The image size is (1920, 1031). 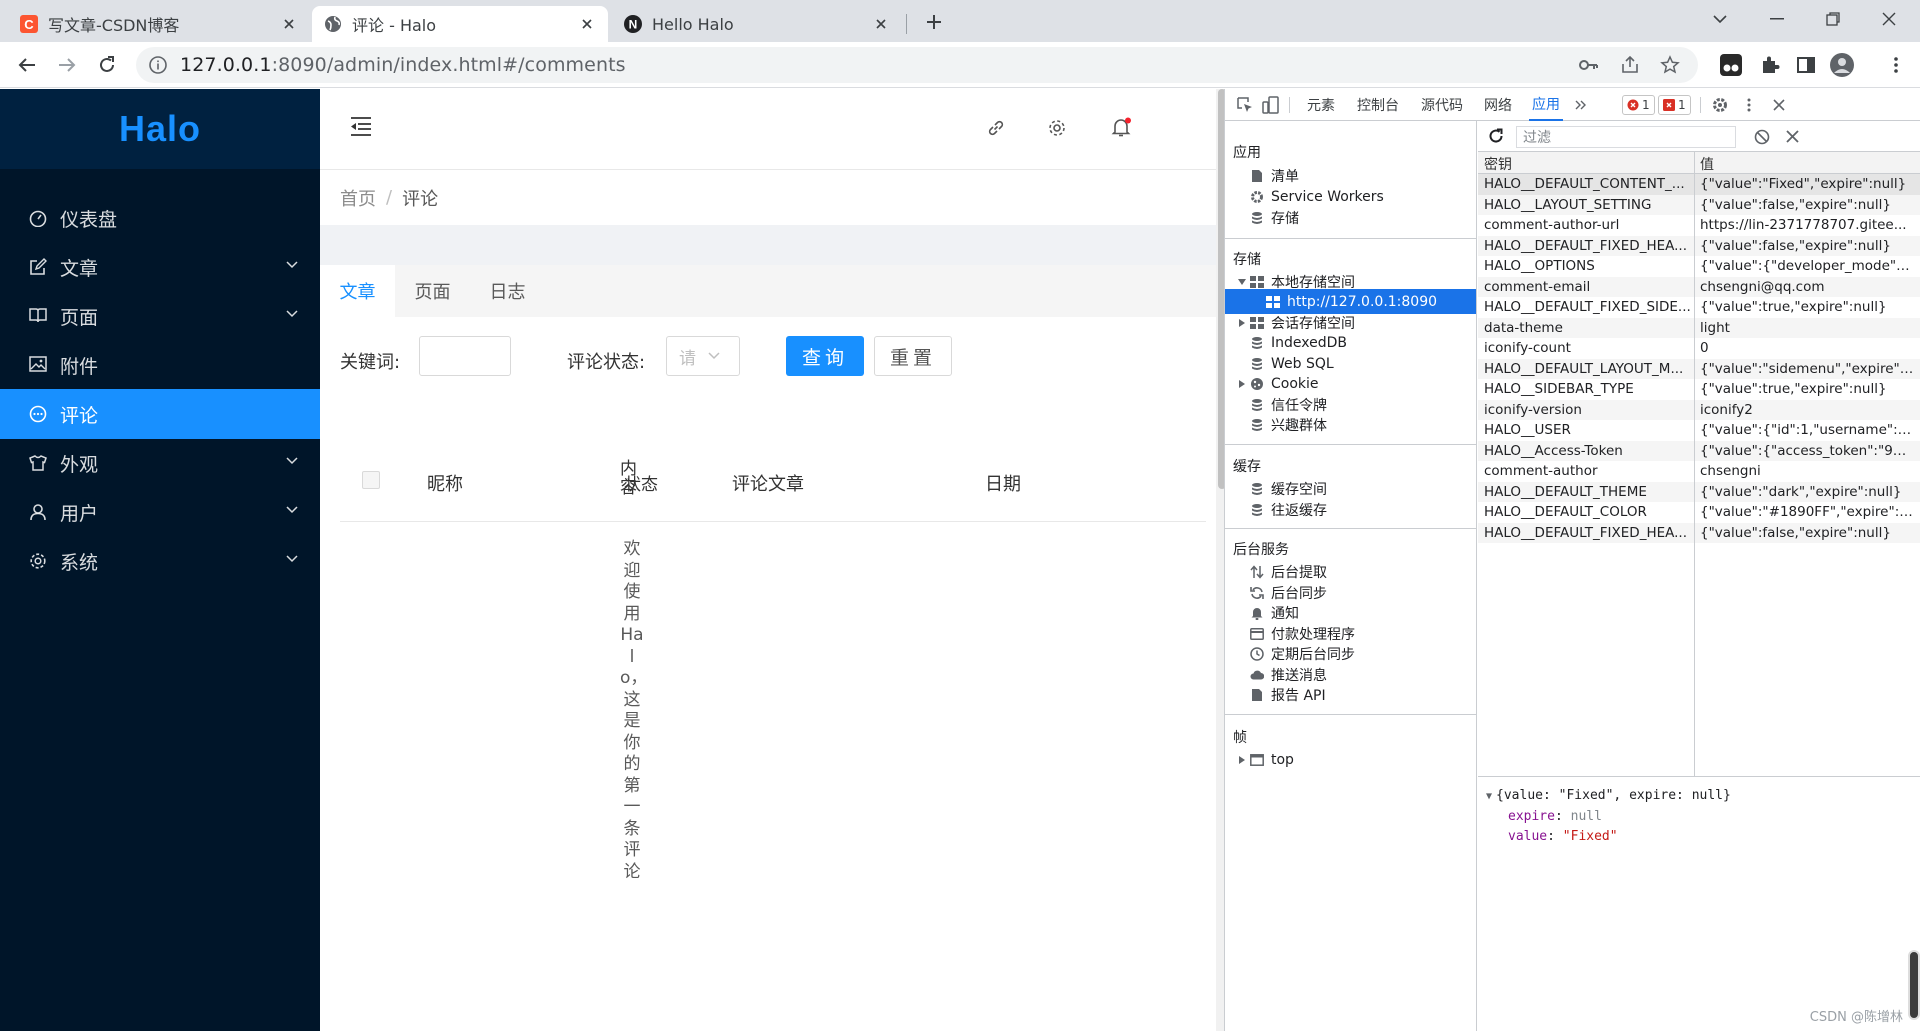 I want to click on breadcrumb-home: 首页, so click(x=358, y=198).